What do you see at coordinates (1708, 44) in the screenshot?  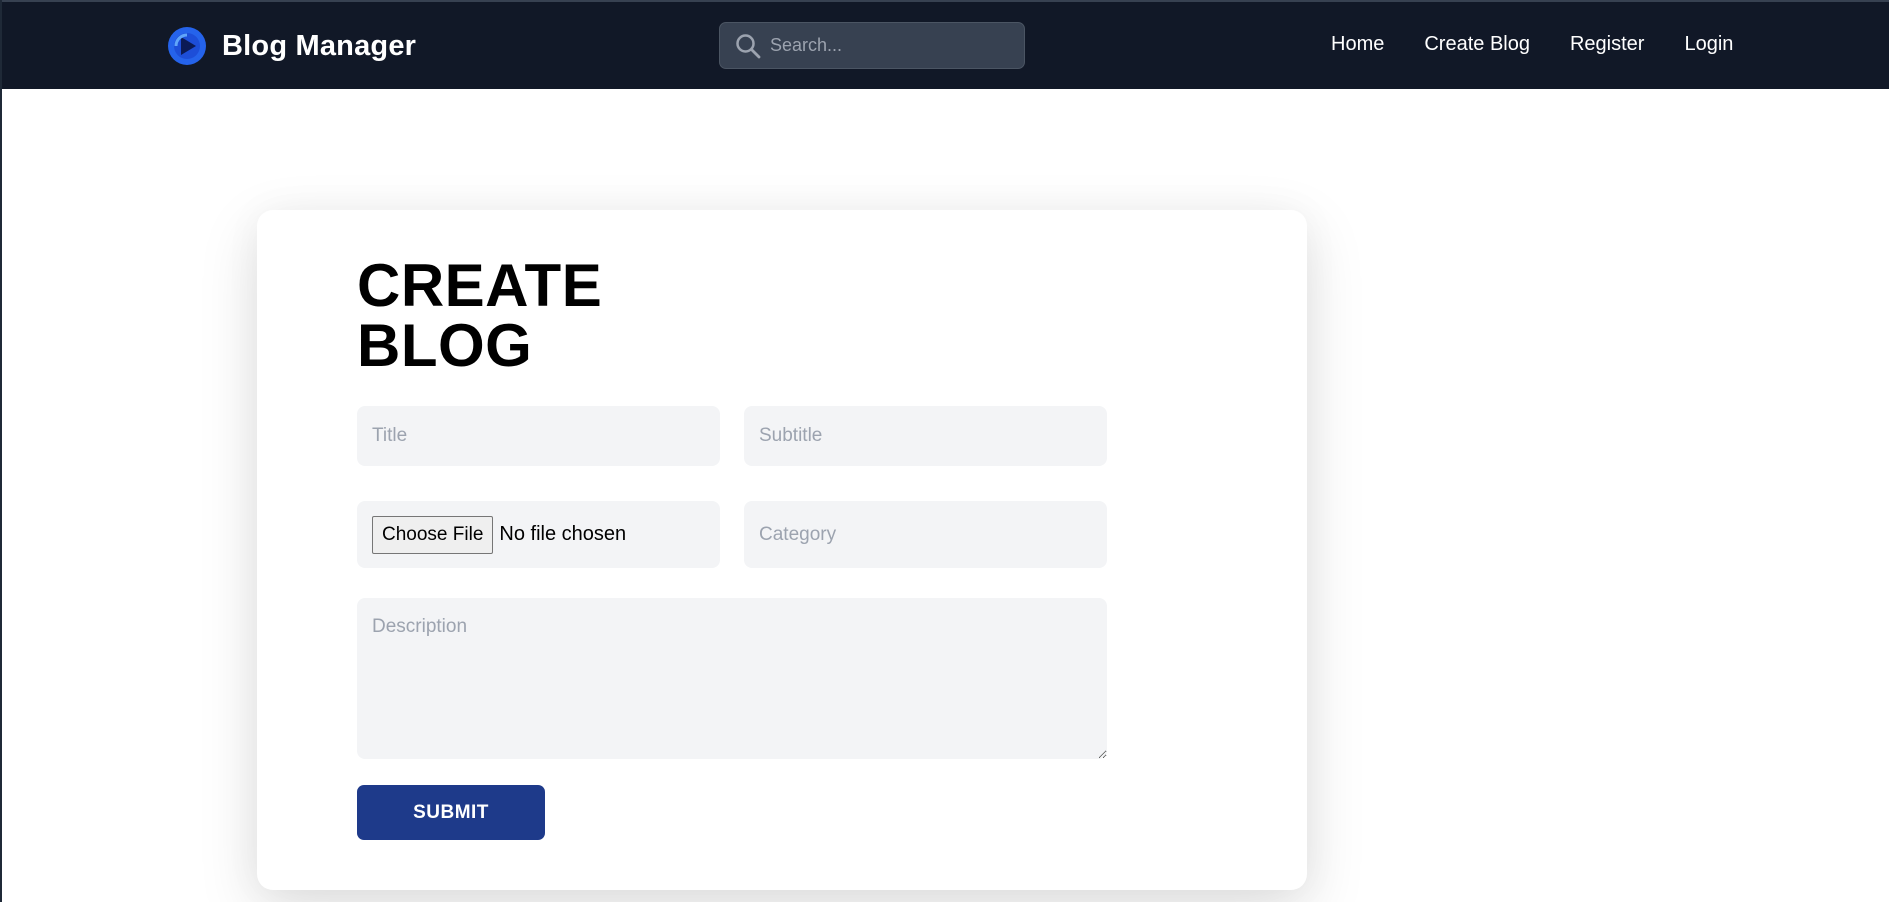 I see `nav-link-login: Login` at bounding box center [1708, 44].